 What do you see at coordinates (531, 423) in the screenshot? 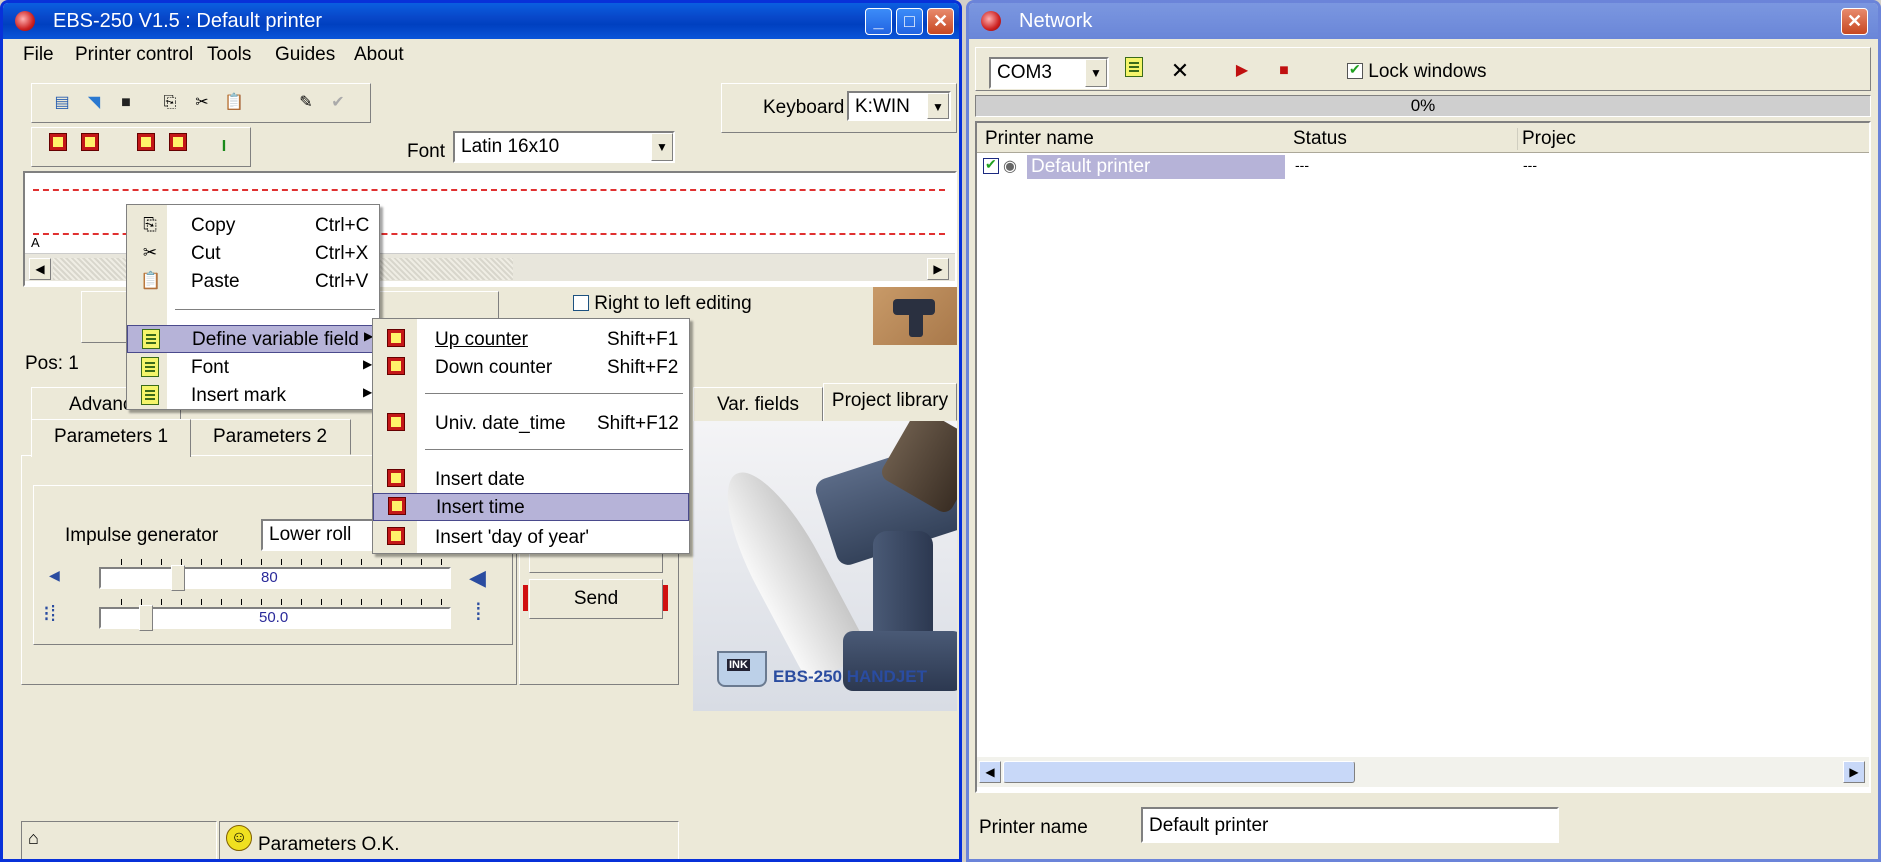
I see `submenu-univ-date-time: Univ. date_time Shift+F12` at bounding box center [531, 423].